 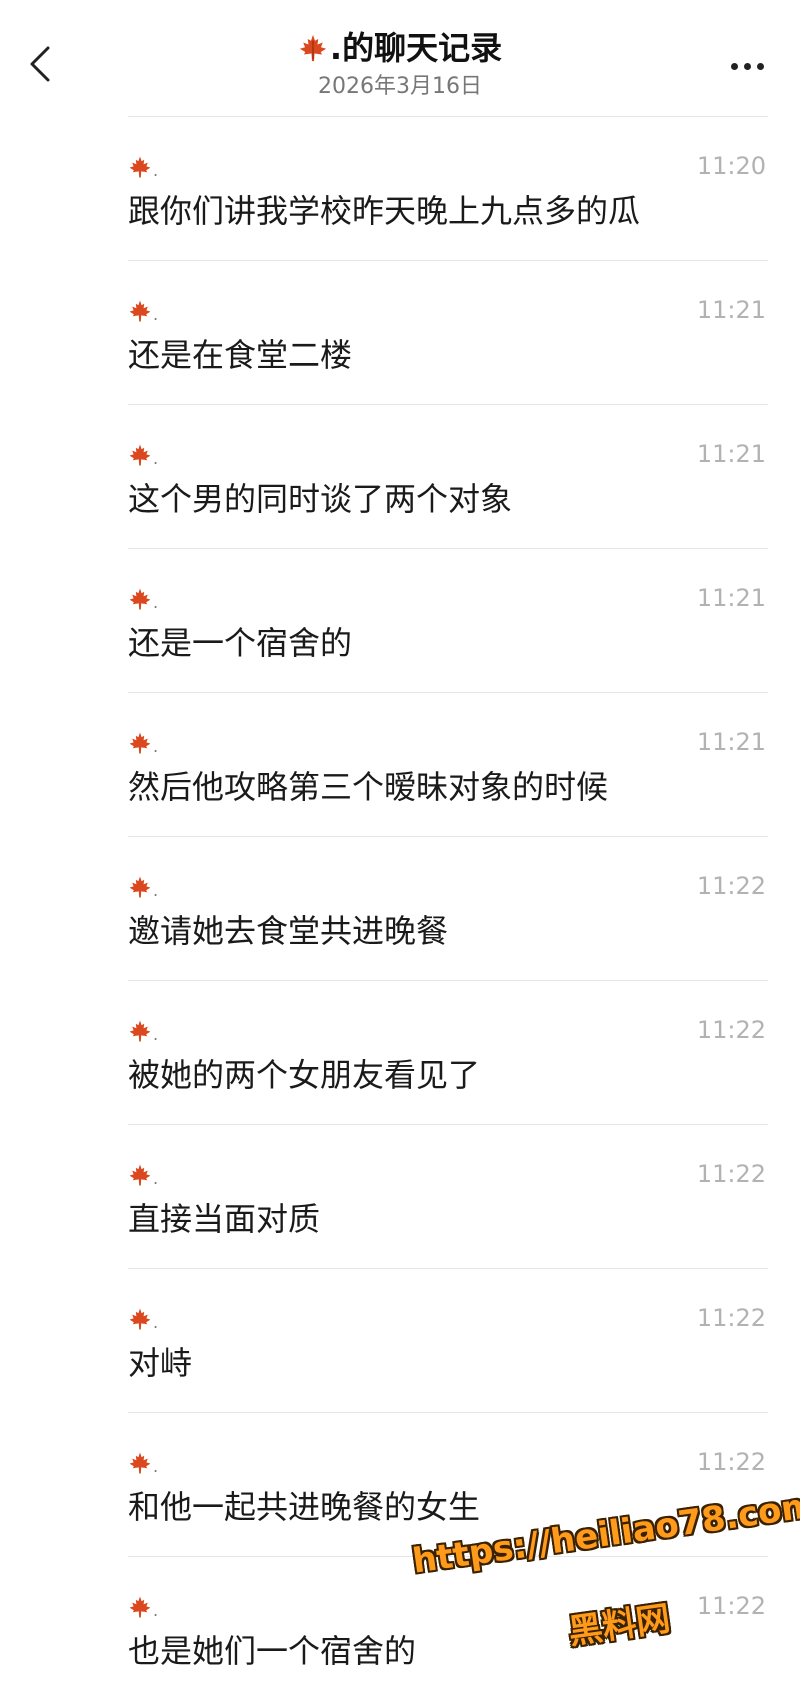 I want to click on back-button, so click(x=40, y=64).